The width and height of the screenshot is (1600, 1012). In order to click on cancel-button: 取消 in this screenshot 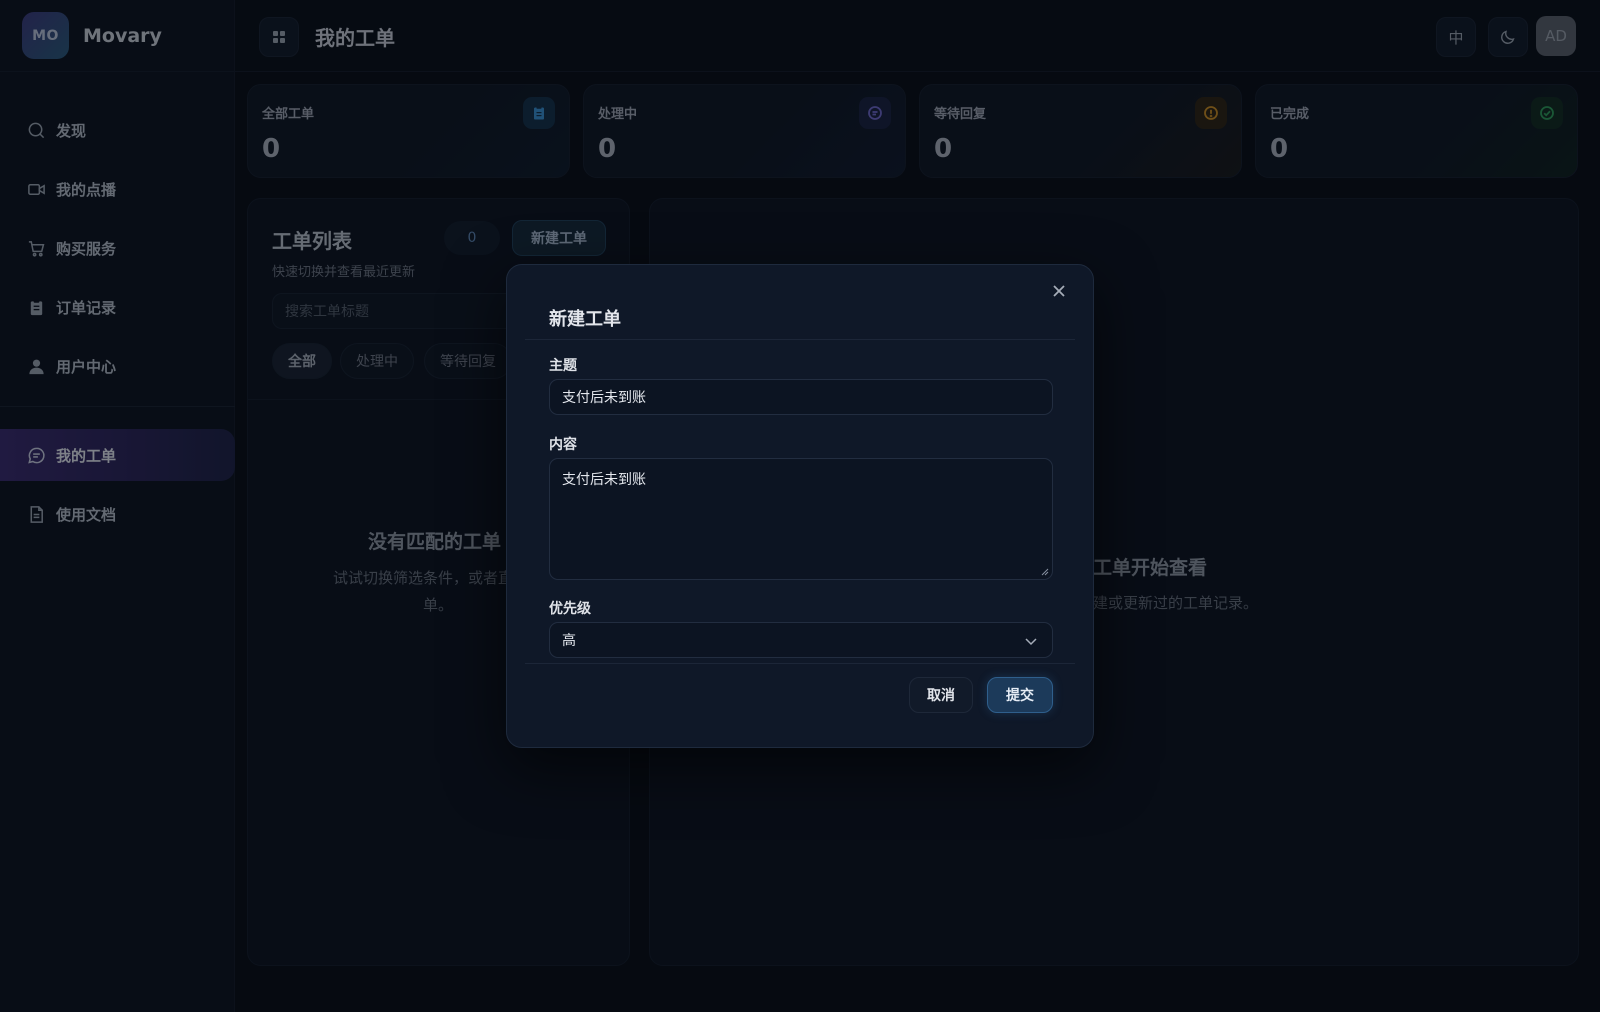, I will do `click(941, 695)`.